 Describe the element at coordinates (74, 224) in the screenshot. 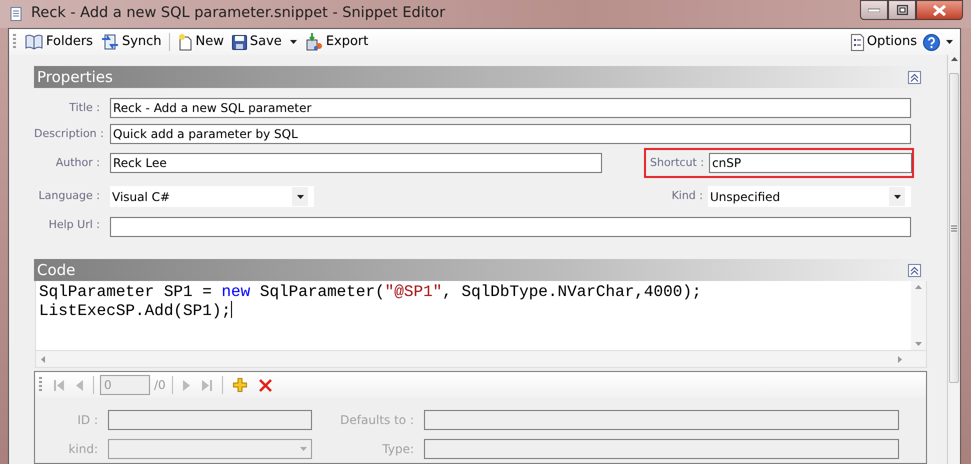

I see `field-label: Help Url :` at that location.